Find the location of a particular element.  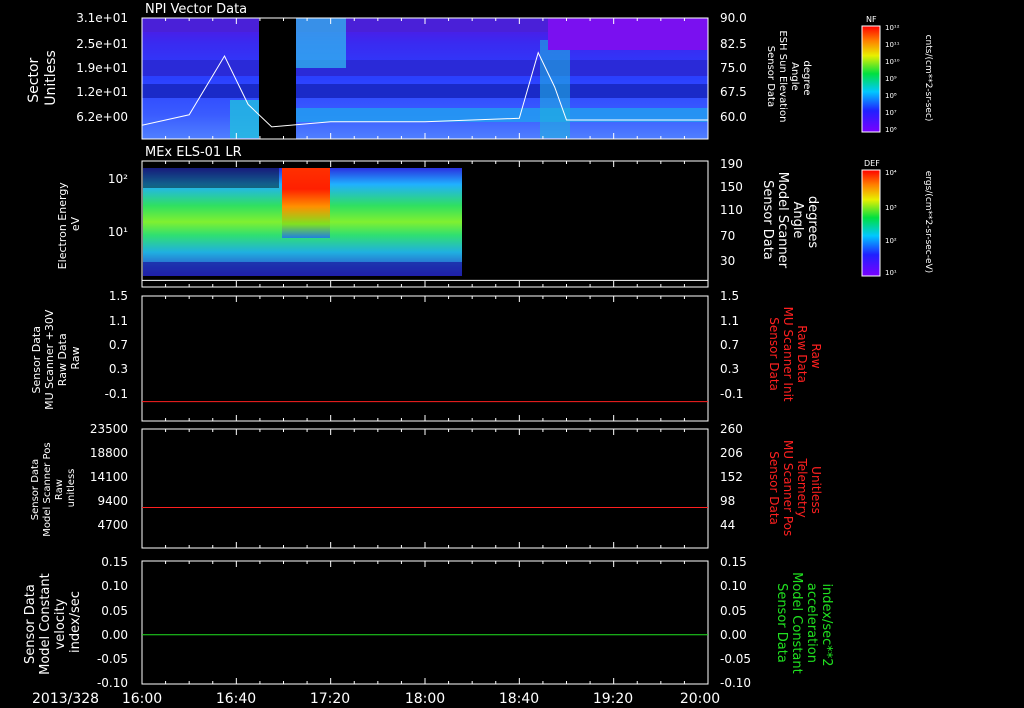

axis-title-line: unitless is located at coordinates (71, 488).